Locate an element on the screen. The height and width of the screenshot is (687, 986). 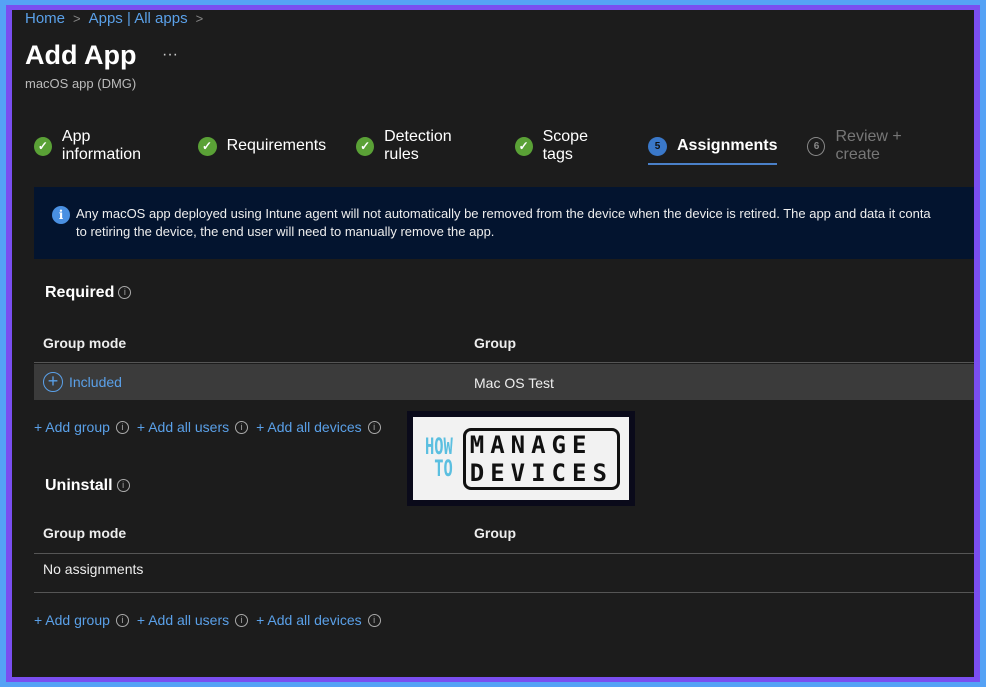
required-heading: Required i is located at coordinates (88, 293).